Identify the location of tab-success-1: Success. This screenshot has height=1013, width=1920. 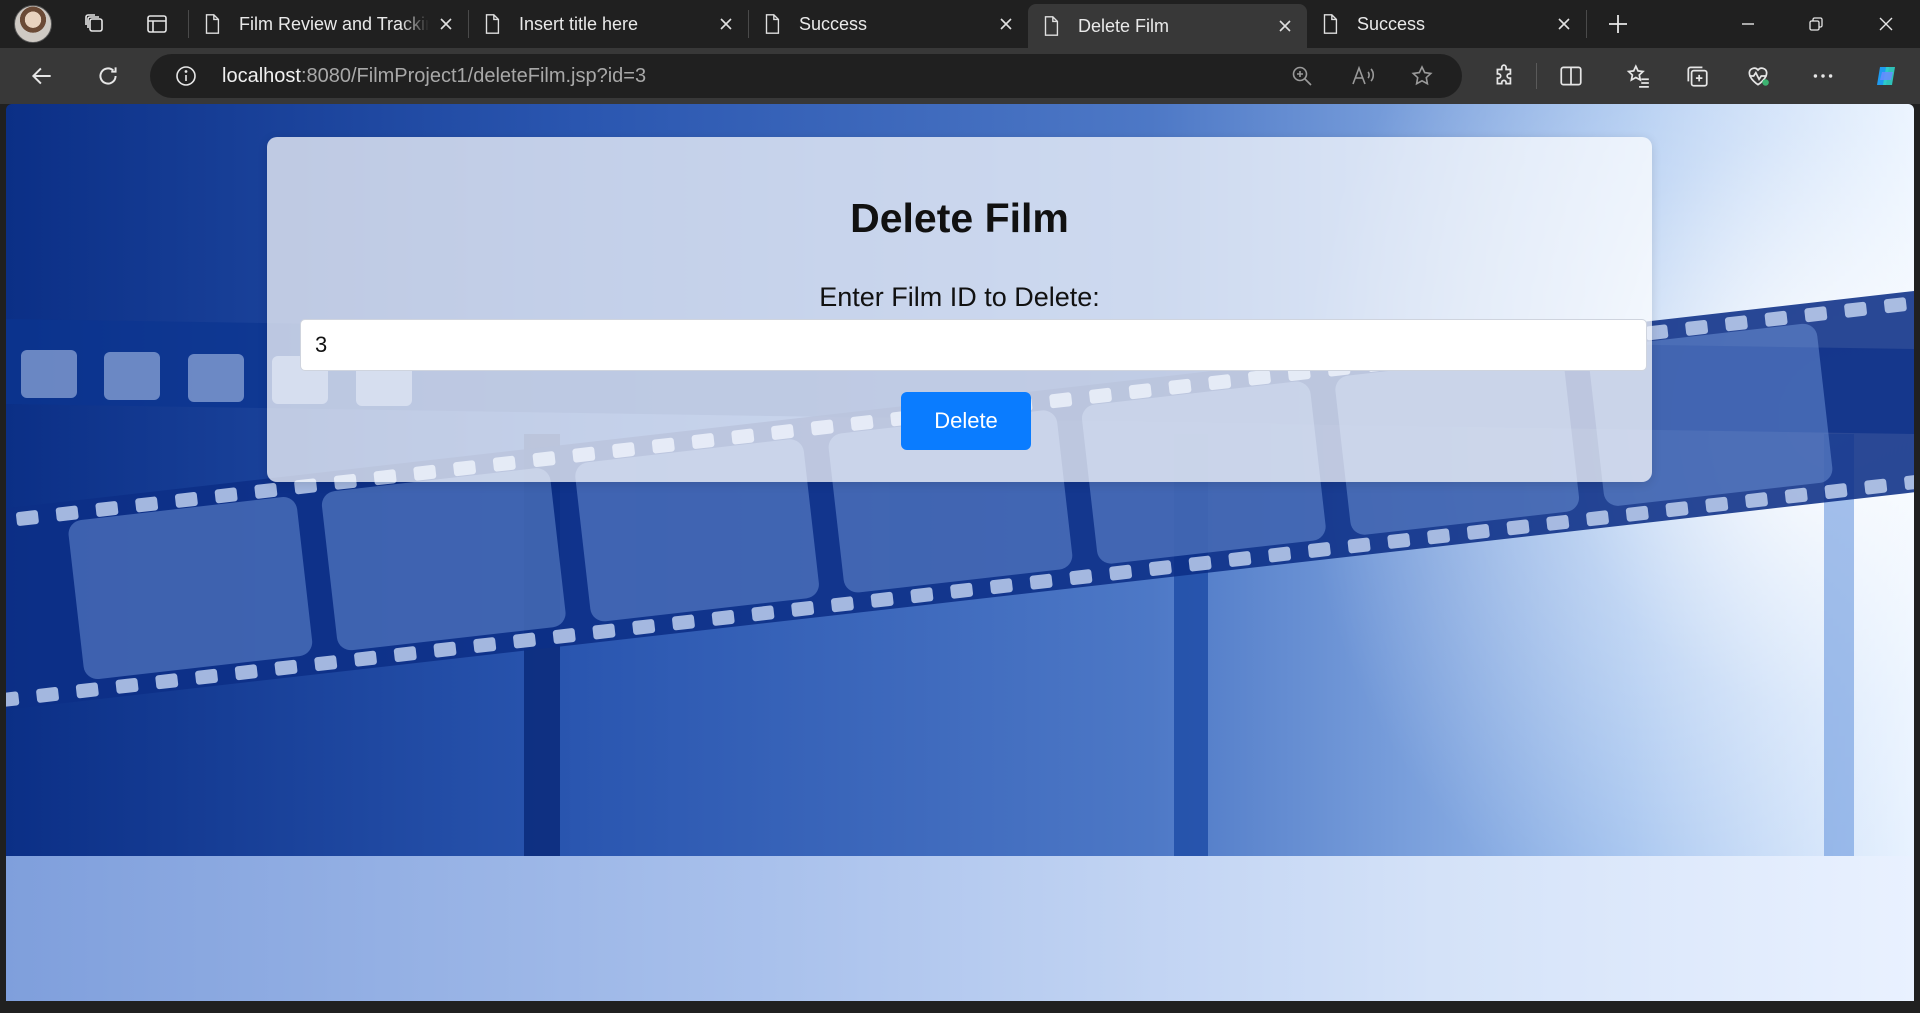
(888, 24).